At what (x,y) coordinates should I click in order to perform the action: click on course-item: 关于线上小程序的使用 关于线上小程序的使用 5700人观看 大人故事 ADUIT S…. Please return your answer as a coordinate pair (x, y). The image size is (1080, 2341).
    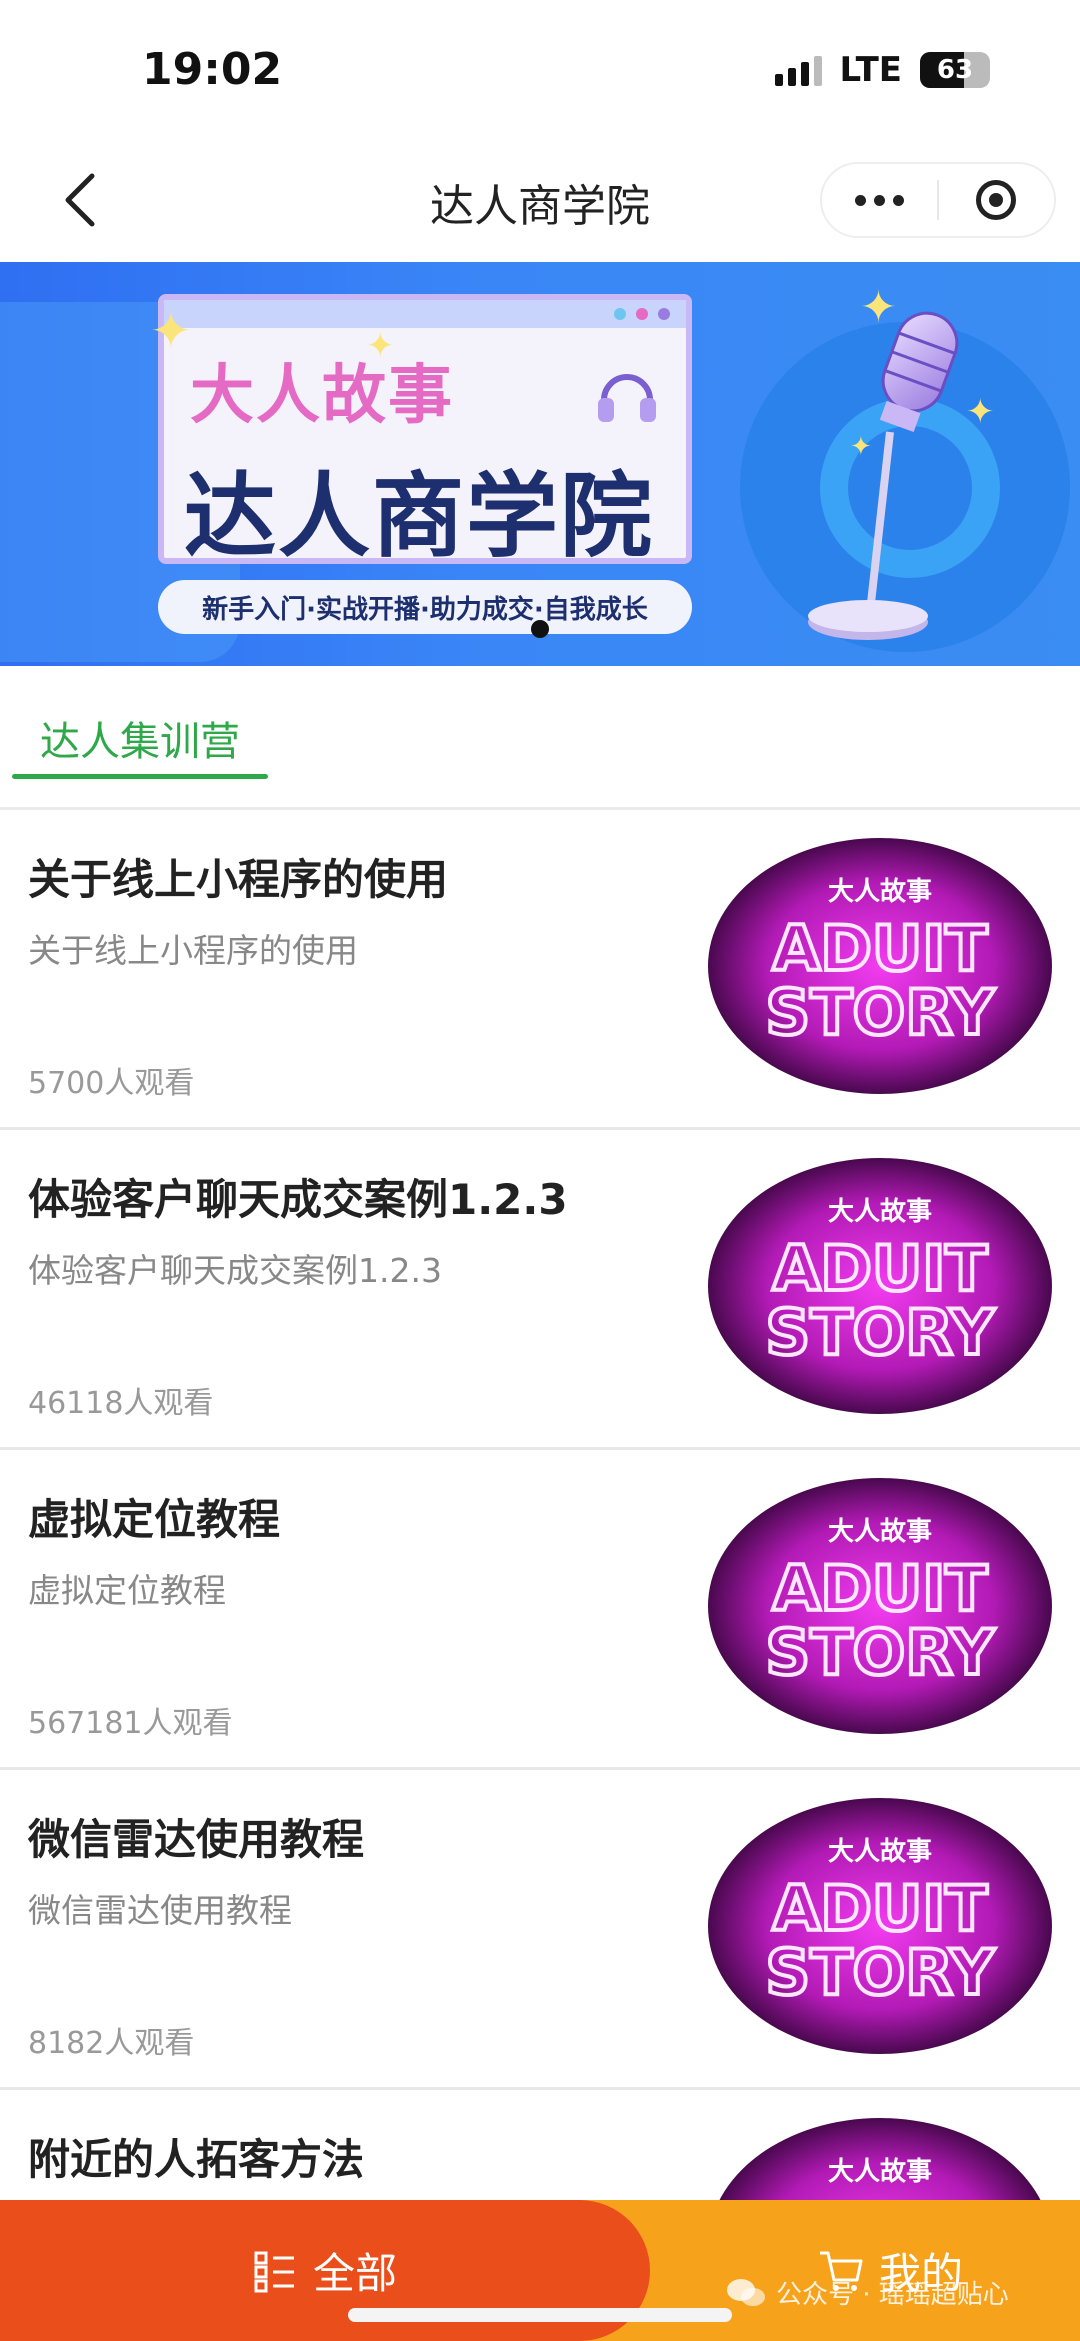
    Looking at the image, I should click on (540, 970).